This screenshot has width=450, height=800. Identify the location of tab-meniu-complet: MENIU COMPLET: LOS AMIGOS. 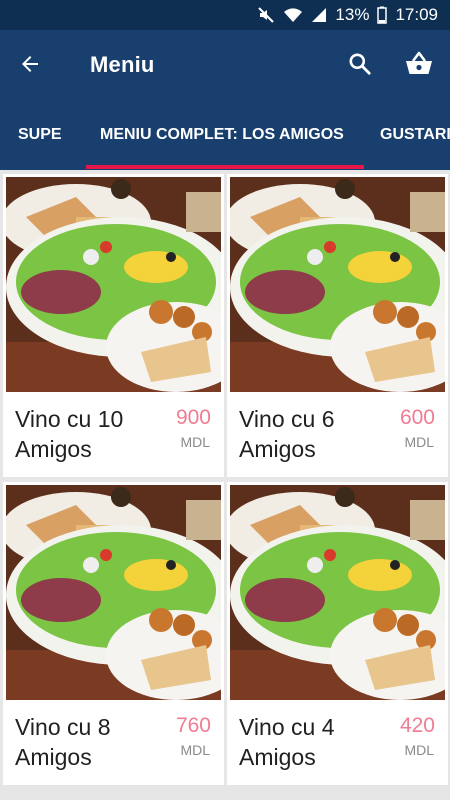
(222, 136).